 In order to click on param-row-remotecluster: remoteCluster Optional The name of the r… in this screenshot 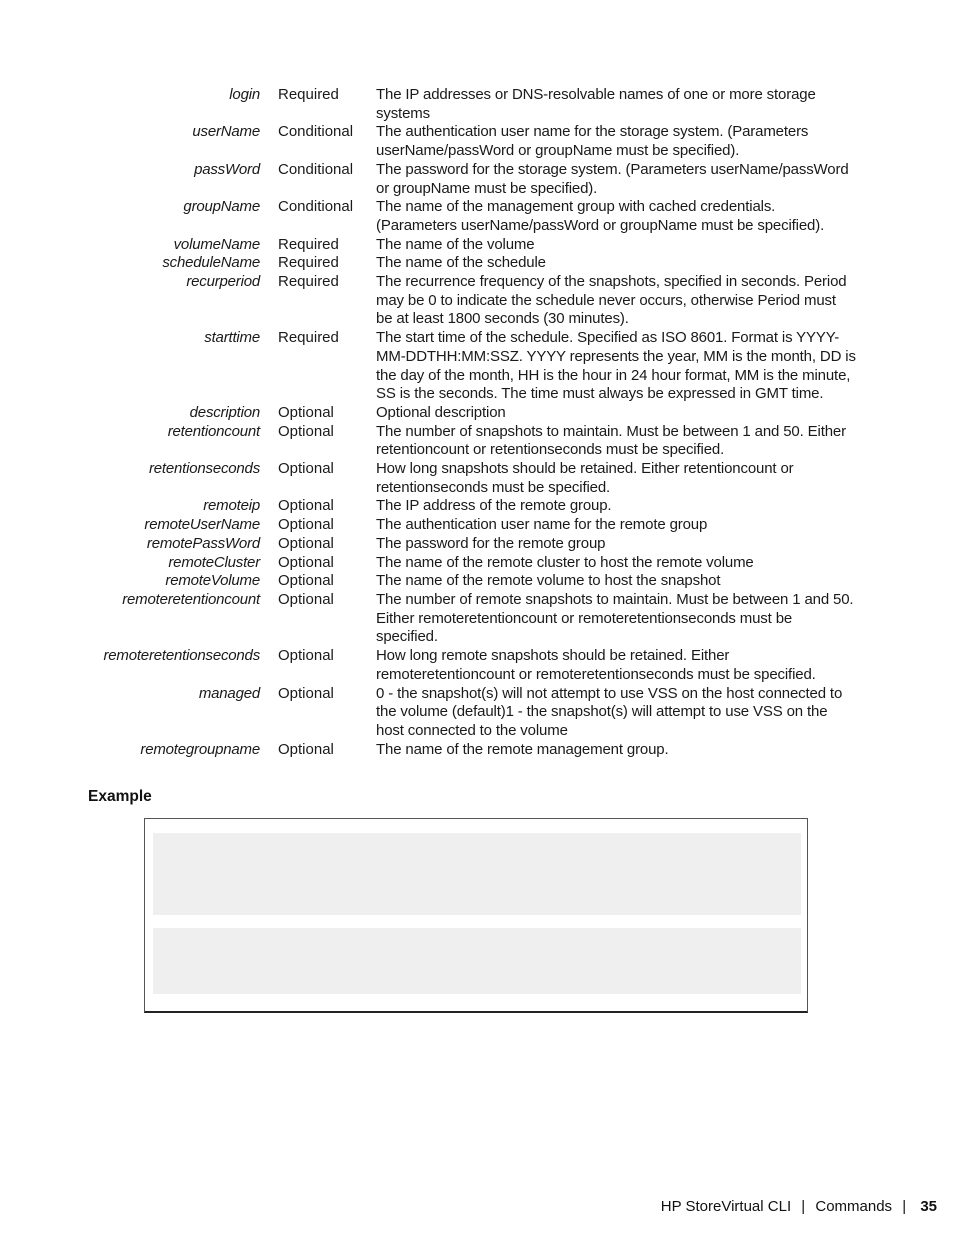, I will do `click(477, 563)`.